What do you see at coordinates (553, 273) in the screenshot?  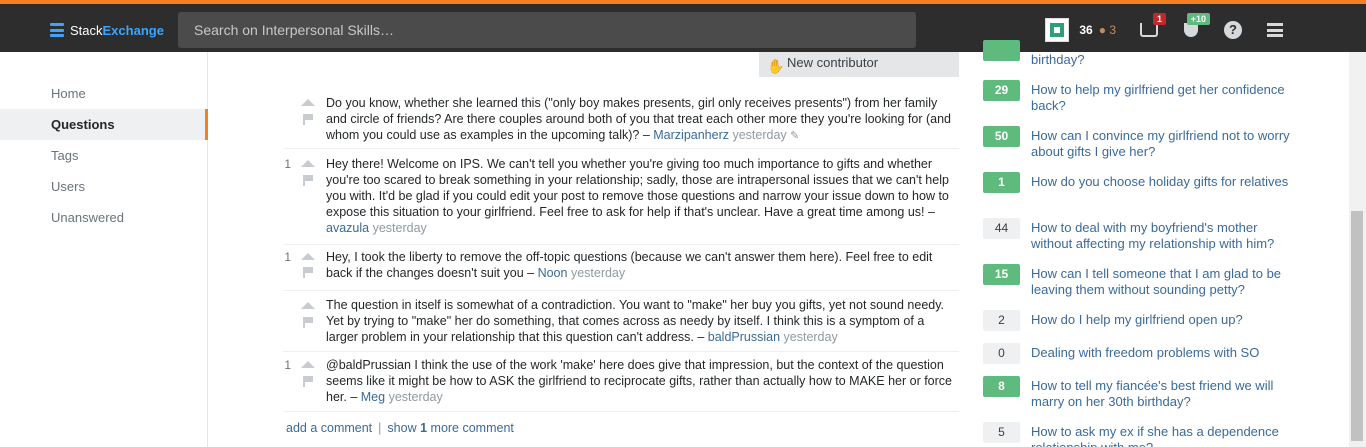 I see `comment-user-link: Noon` at bounding box center [553, 273].